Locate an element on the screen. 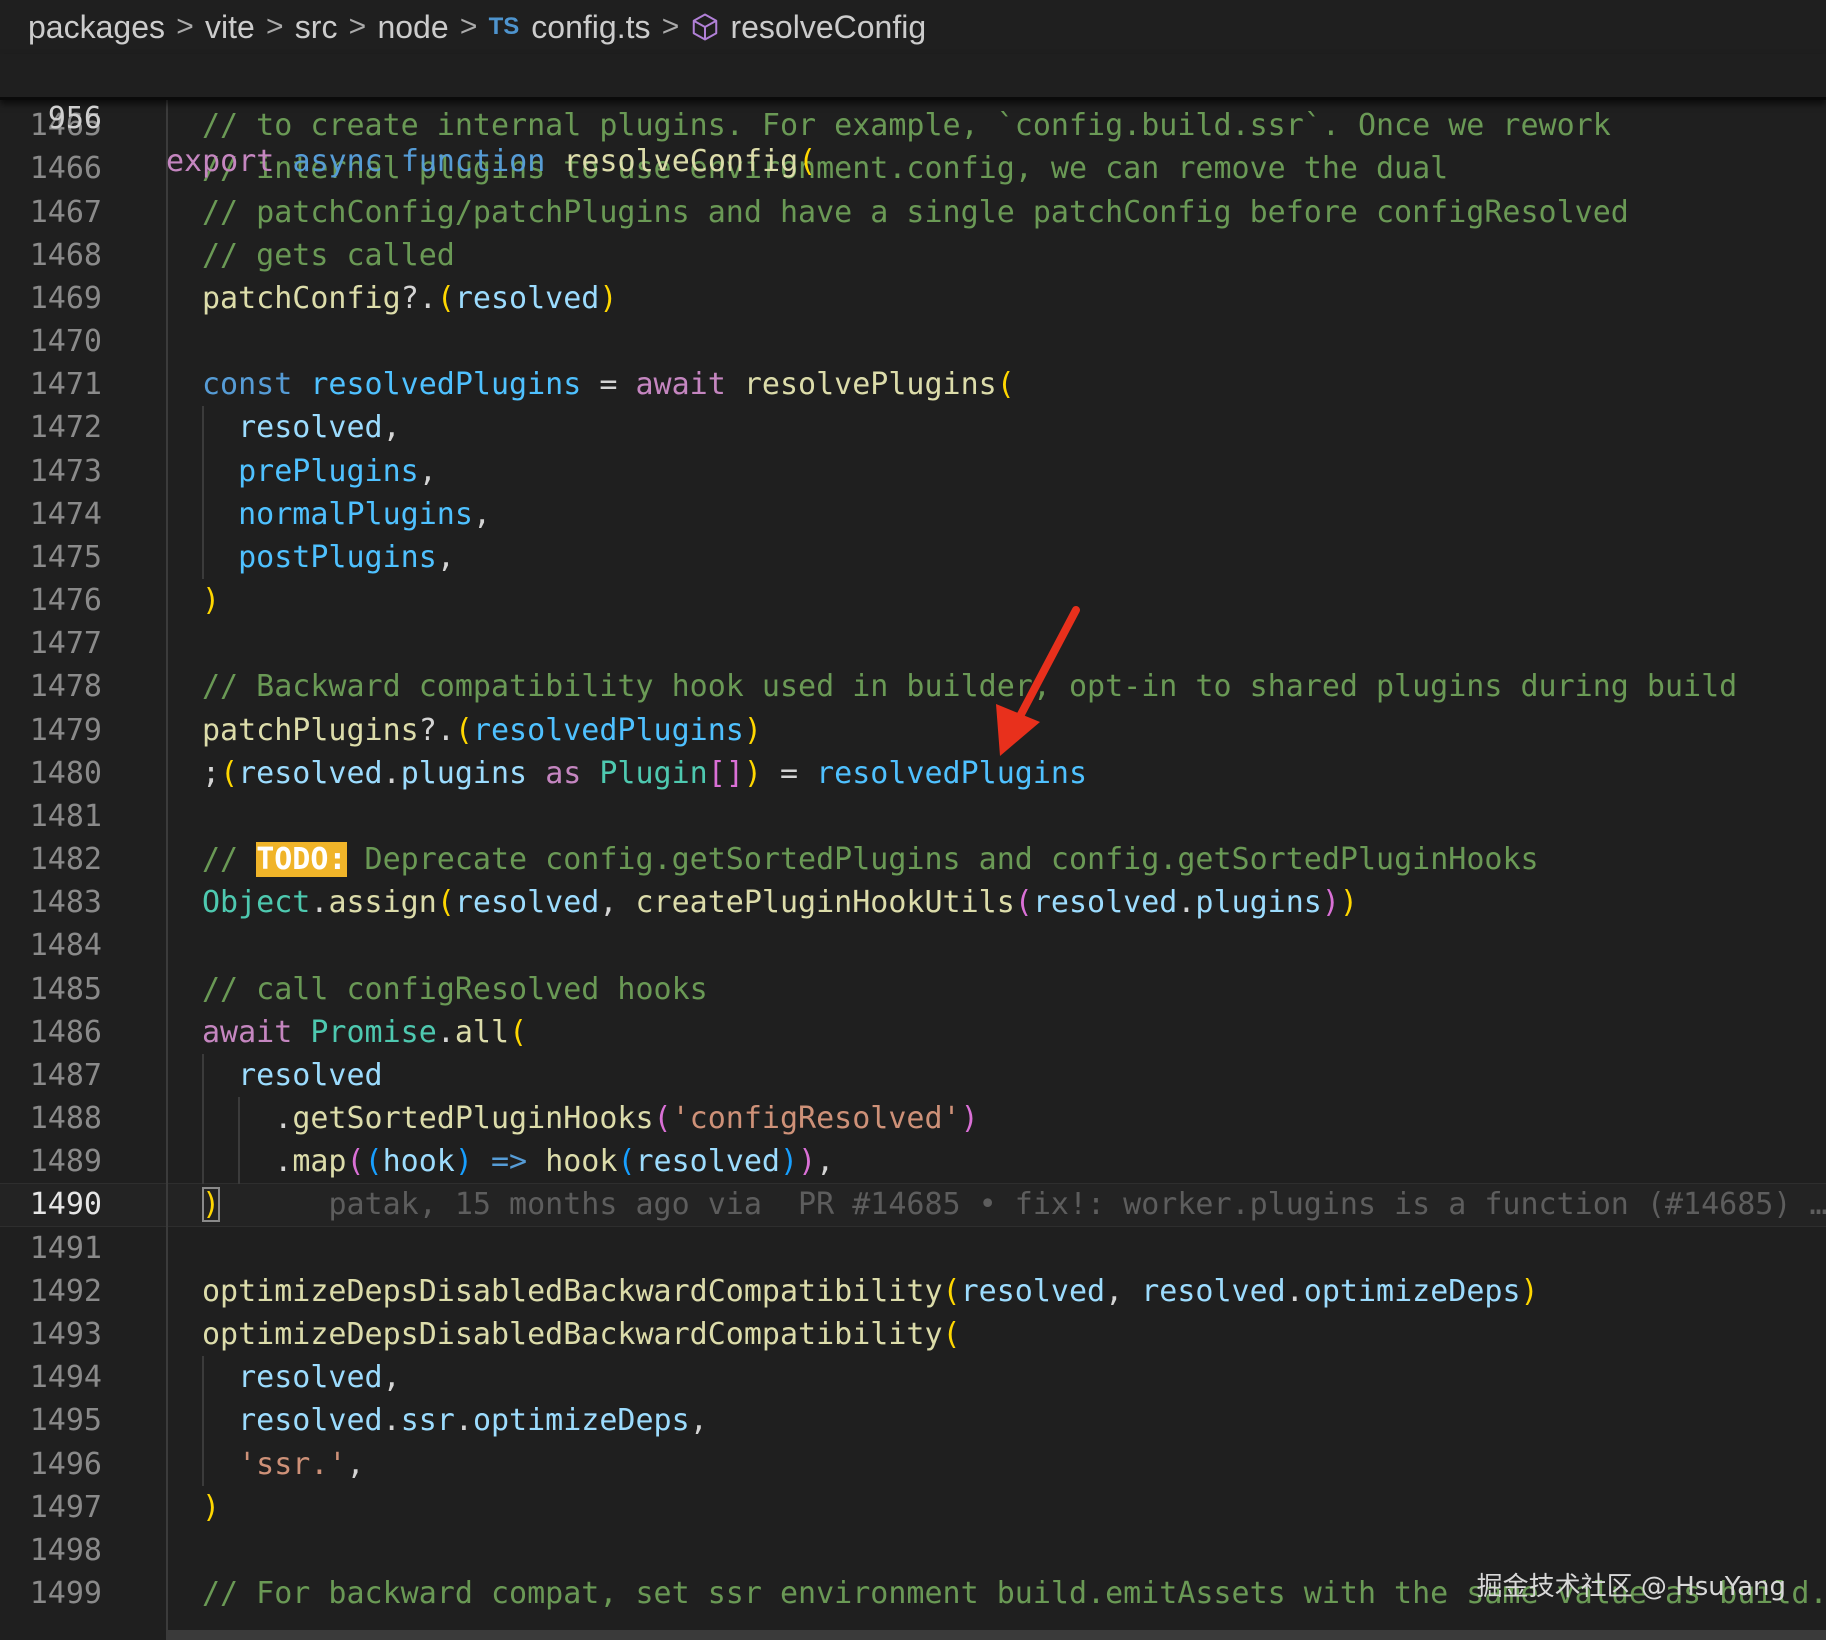 The image size is (1826, 1640). line-number: 1495 is located at coordinates (51, 1420).